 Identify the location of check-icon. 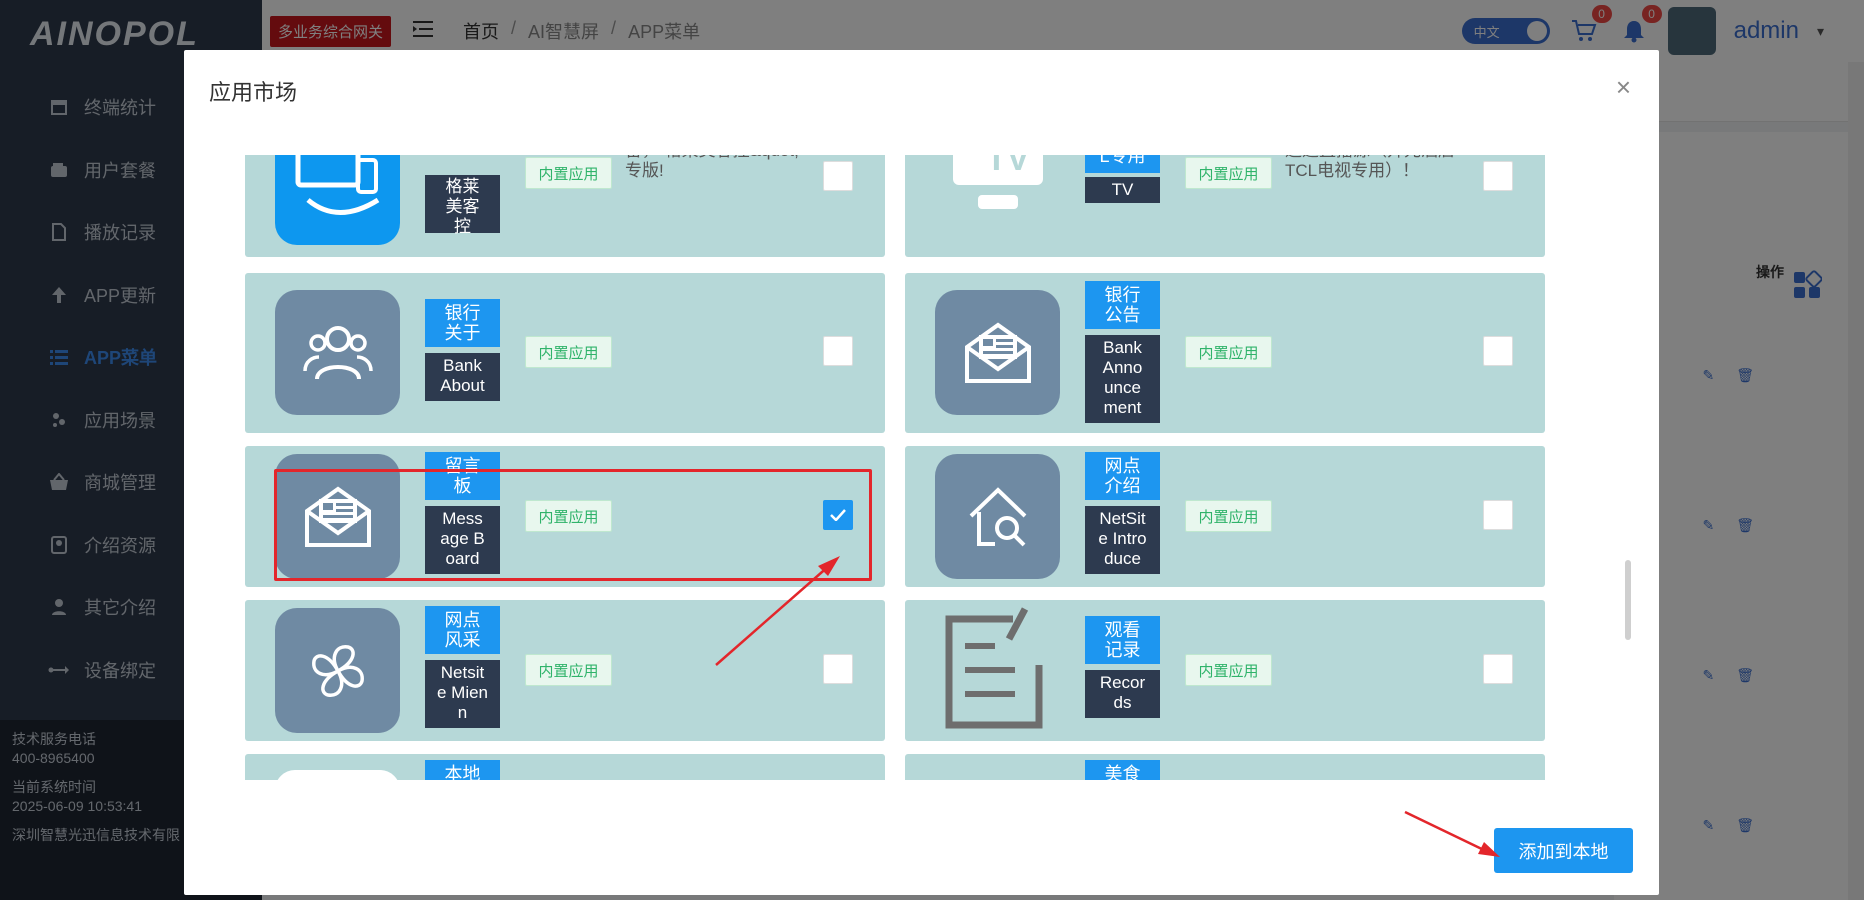
(838, 515).